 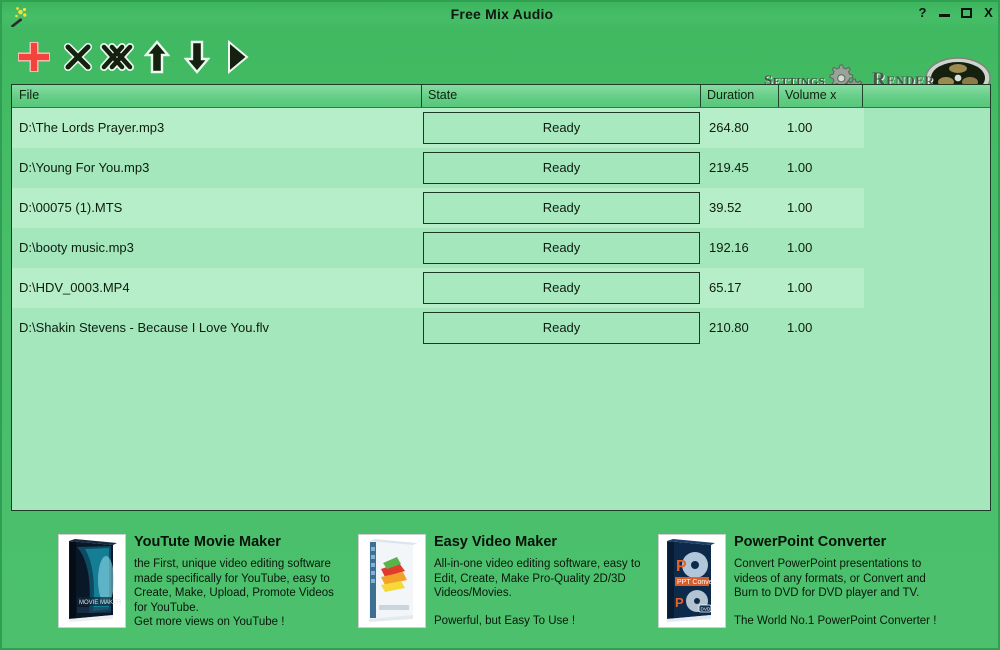 What do you see at coordinates (729, 327) in the screenshot?
I see `row-duration: 210.80` at bounding box center [729, 327].